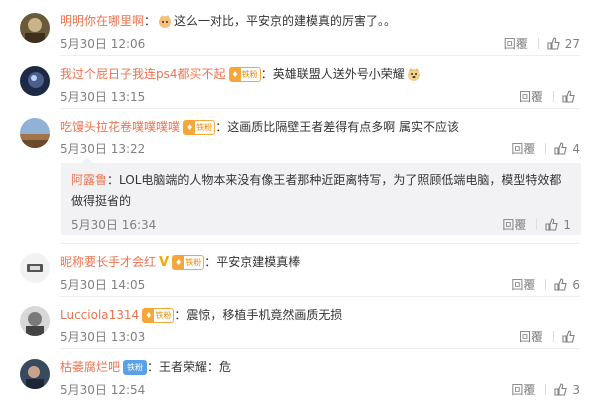  What do you see at coordinates (576, 149) in the screenshot?
I see `like-count: 4` at bounding box center [576, 149].